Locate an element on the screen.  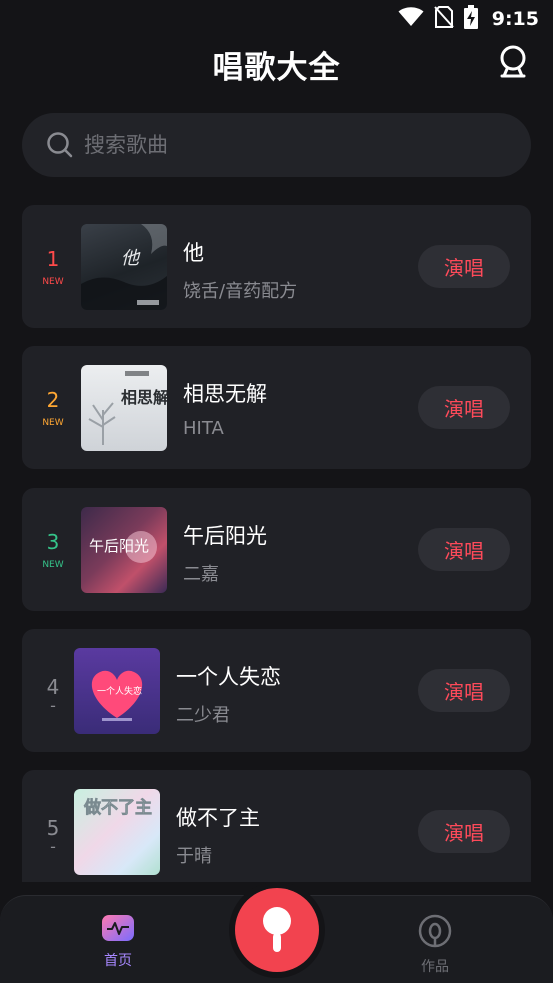
status-bar: 9:15 is located at coordinates (276, 19).